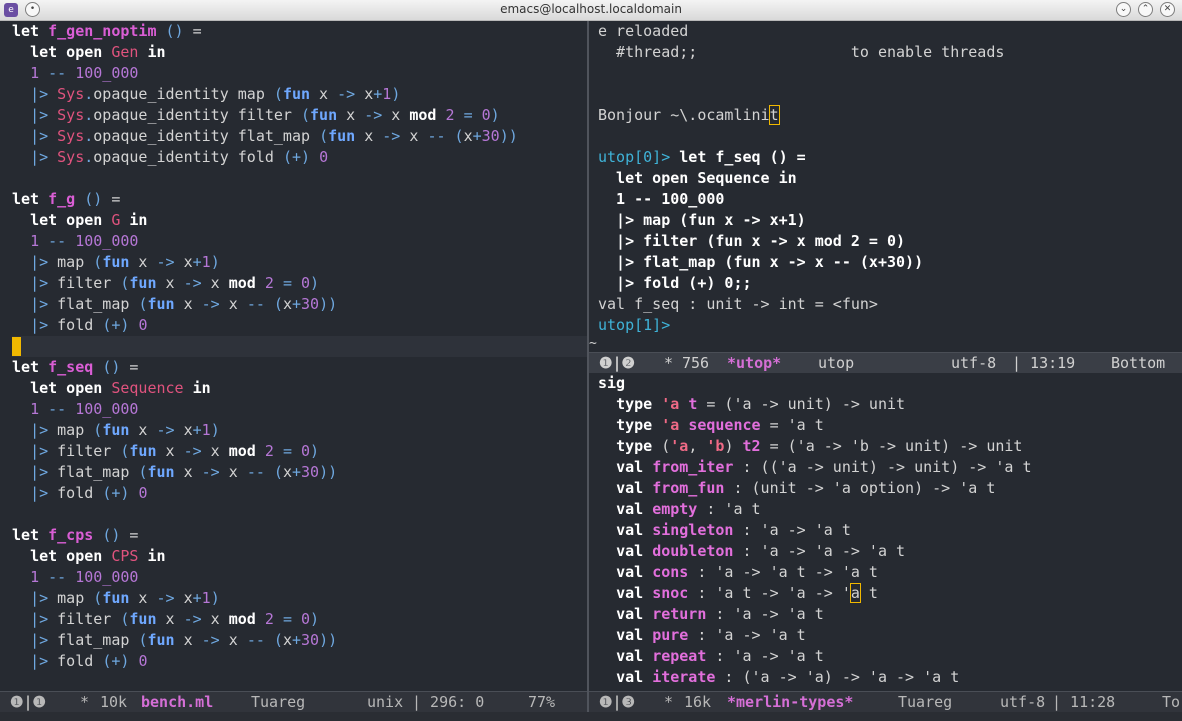  I want to click on close-icon: ✕, so click(1167, 9).